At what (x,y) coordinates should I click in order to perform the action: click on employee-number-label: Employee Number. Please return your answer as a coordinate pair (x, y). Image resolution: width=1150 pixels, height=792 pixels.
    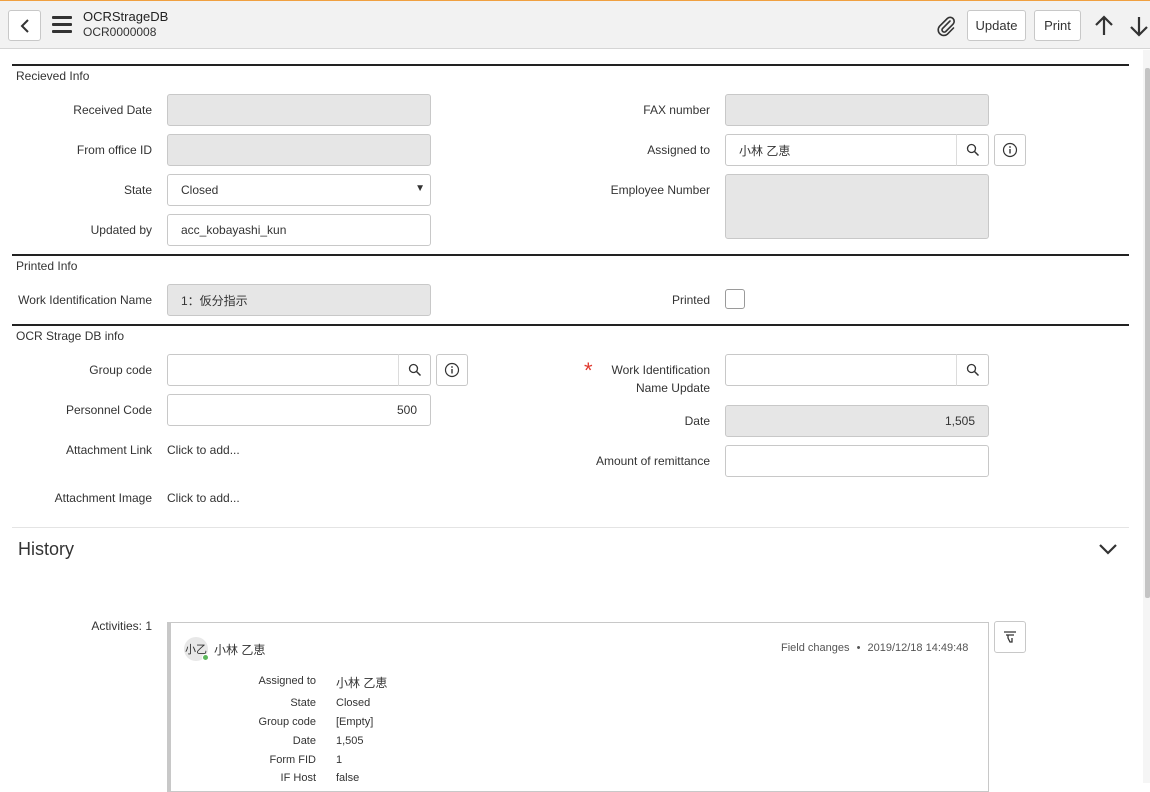
    Looking at the image, I should click on (660, 190).